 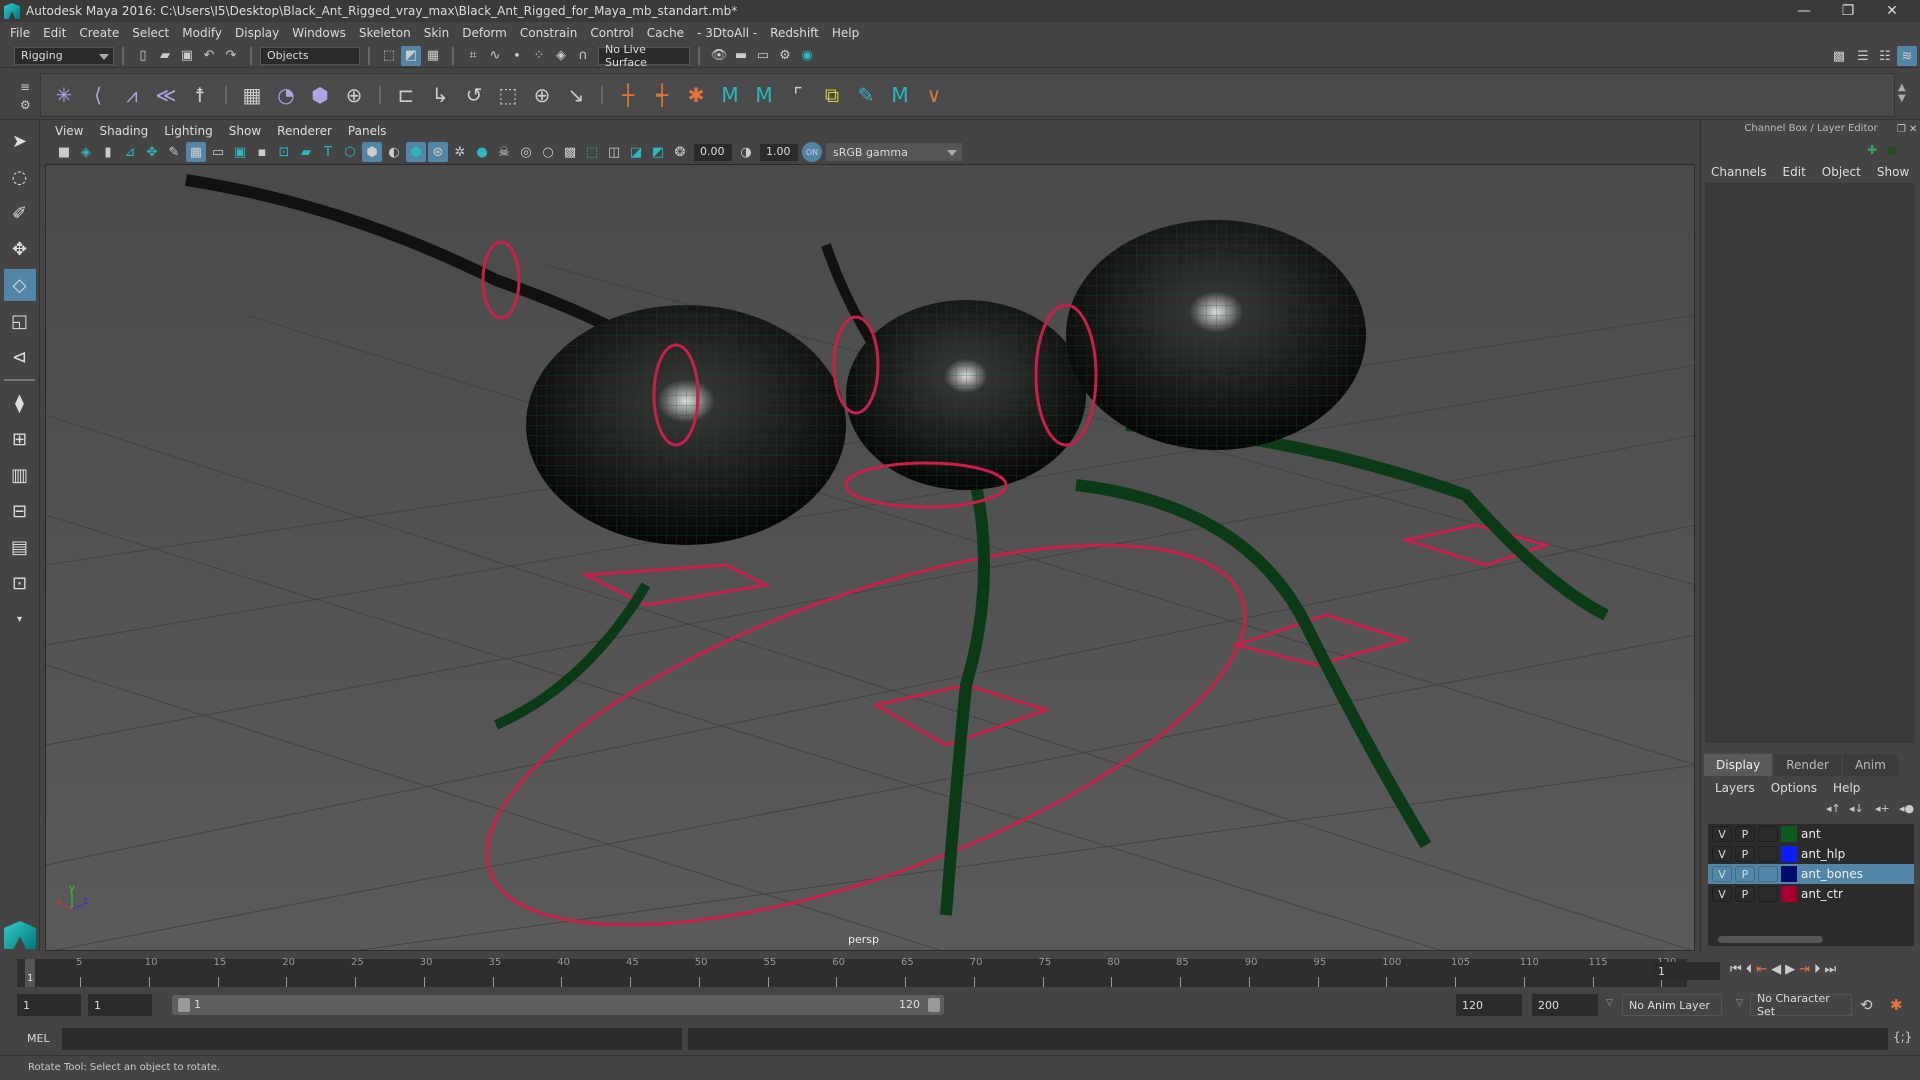 What do you see at coordinates (558, 1005) in the screenshot?
I see `range-slider: 1 120` at bounding box center [558, 1005].